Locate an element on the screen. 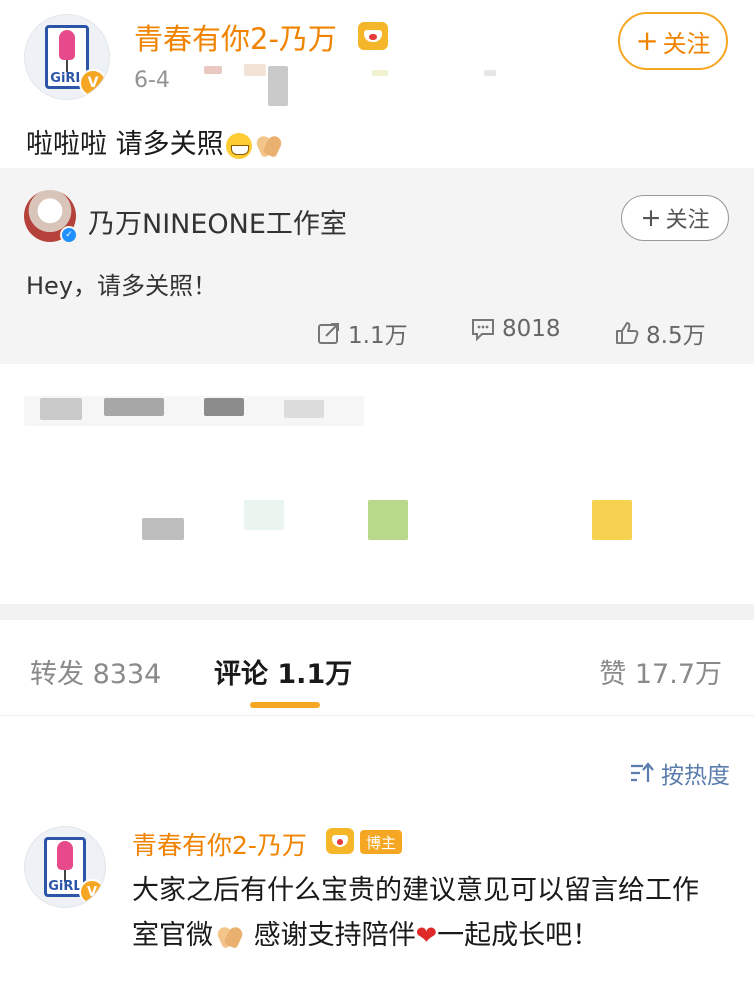 The image size is (754, 1000). repost-count: 1.1万 is located at coordinates (378, 336).